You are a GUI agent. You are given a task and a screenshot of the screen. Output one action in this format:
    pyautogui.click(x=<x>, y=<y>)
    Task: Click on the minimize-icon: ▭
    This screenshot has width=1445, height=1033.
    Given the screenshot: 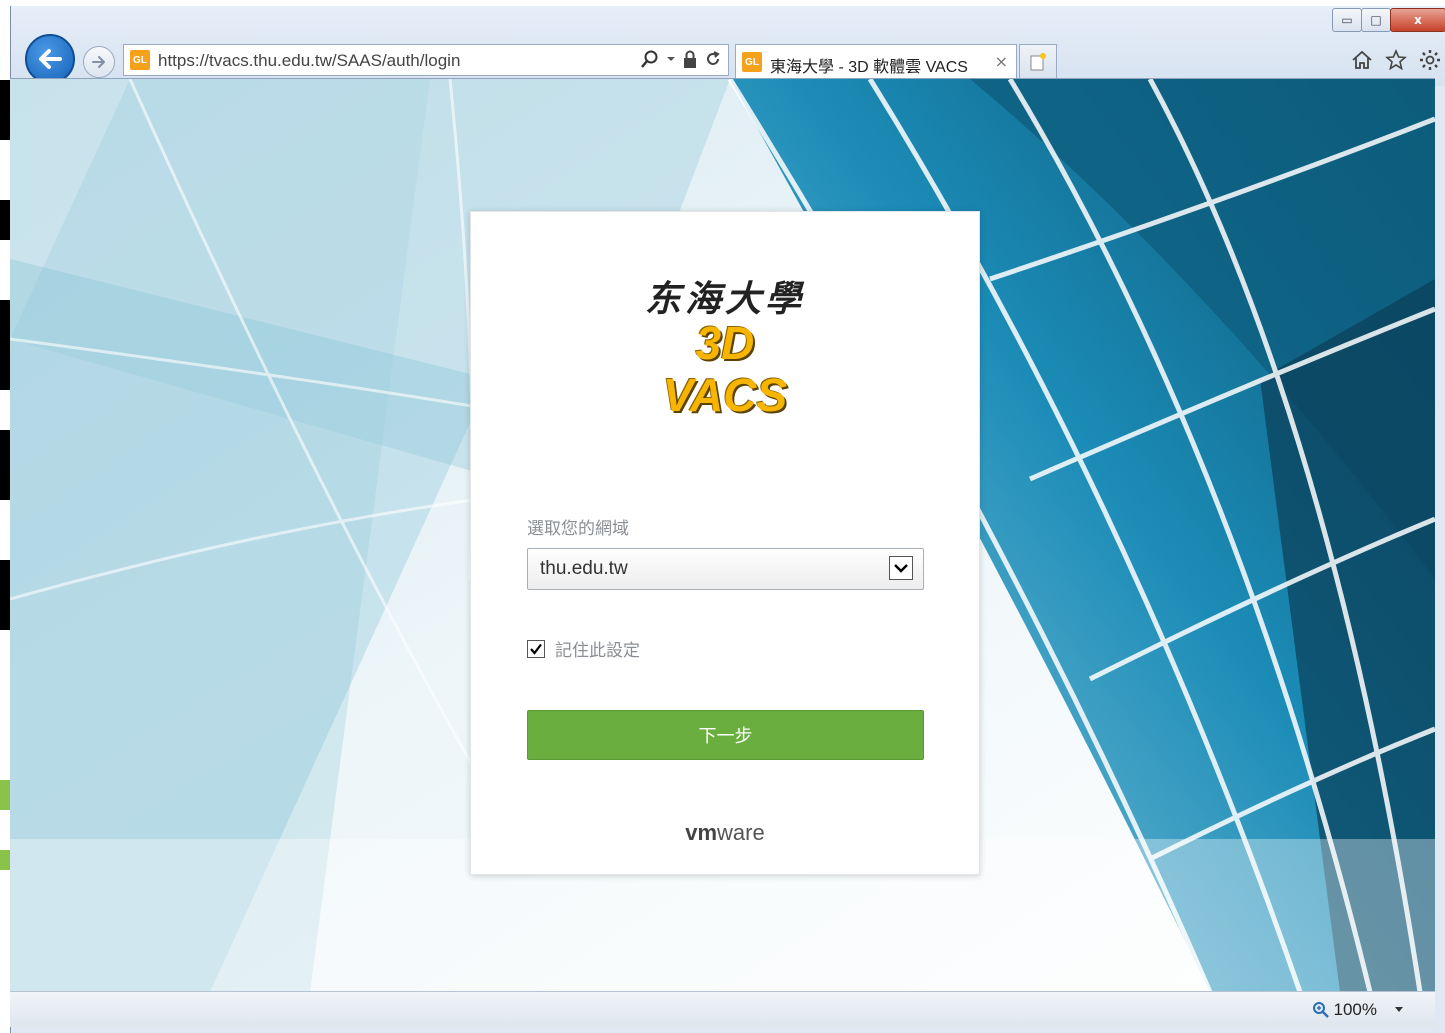 What is the action you would take?
    pyautogui.click(x=1347, y=20)
    